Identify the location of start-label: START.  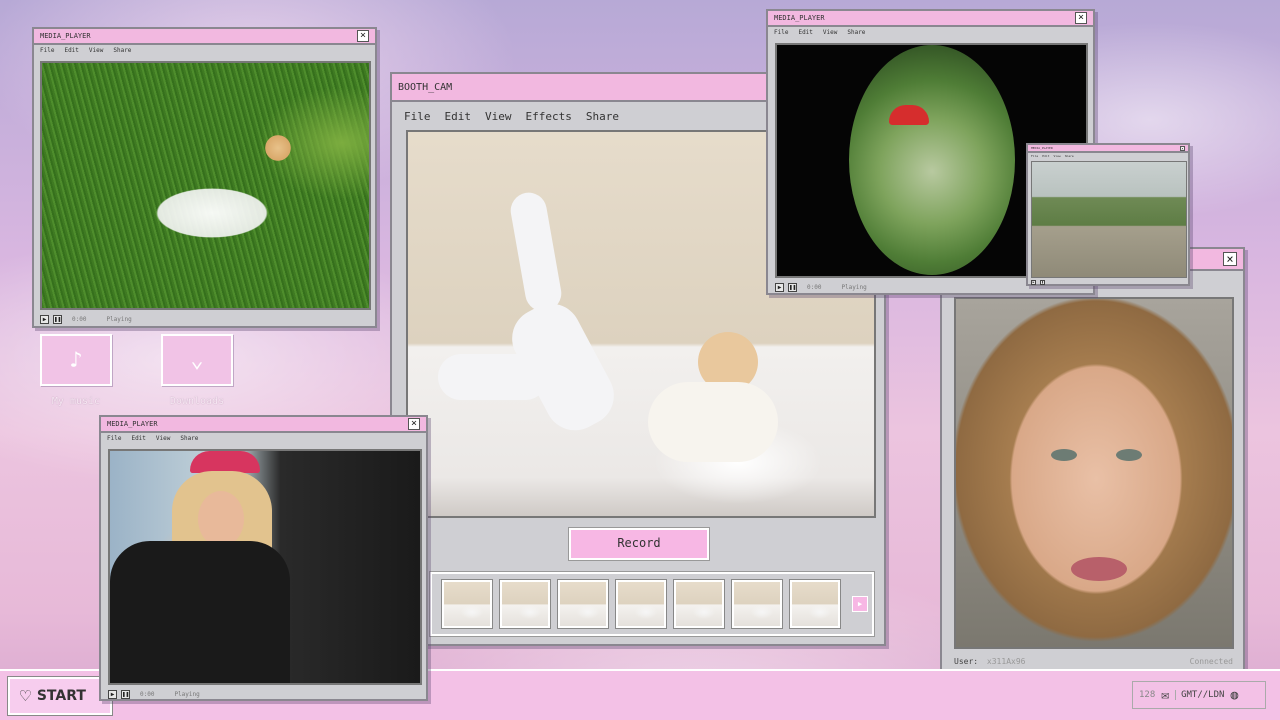
(61, 696).